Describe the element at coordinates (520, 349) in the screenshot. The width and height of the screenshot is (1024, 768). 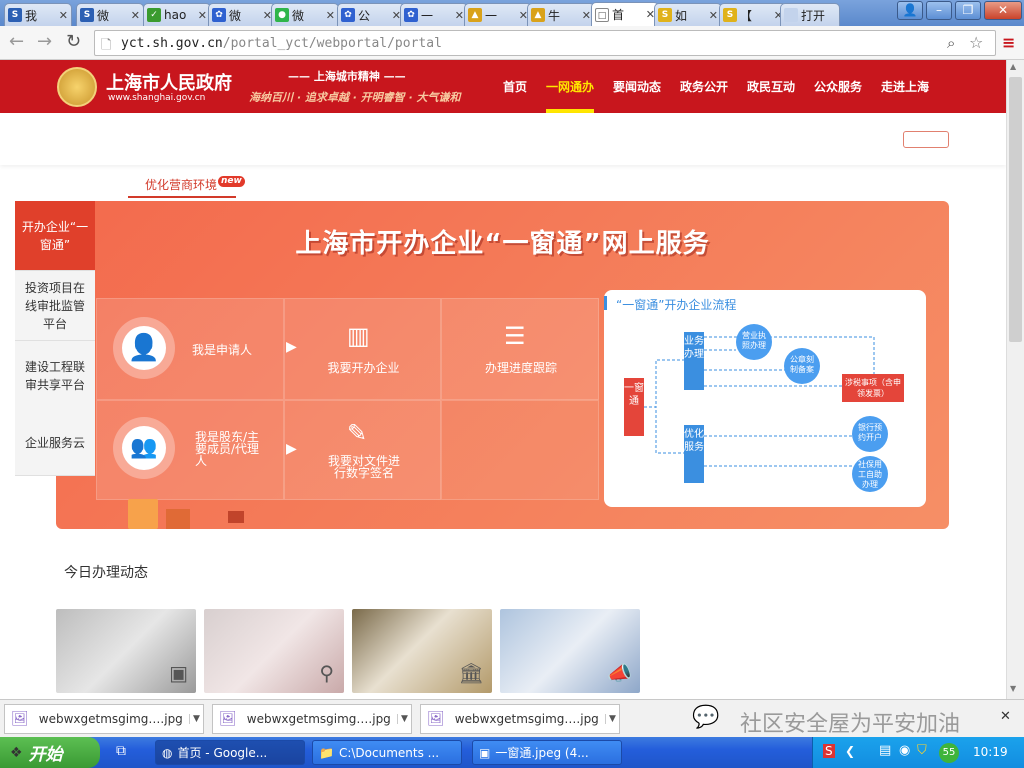
I see `progress-tracking-button: ☰ 办理进度跟踪` at that location.